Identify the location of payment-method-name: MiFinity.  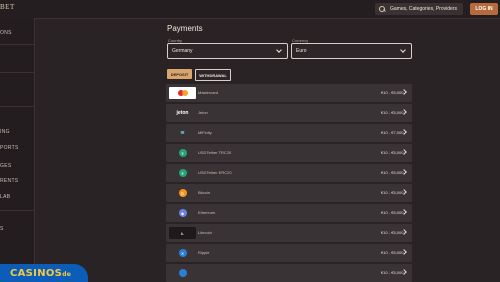
(205, 132).